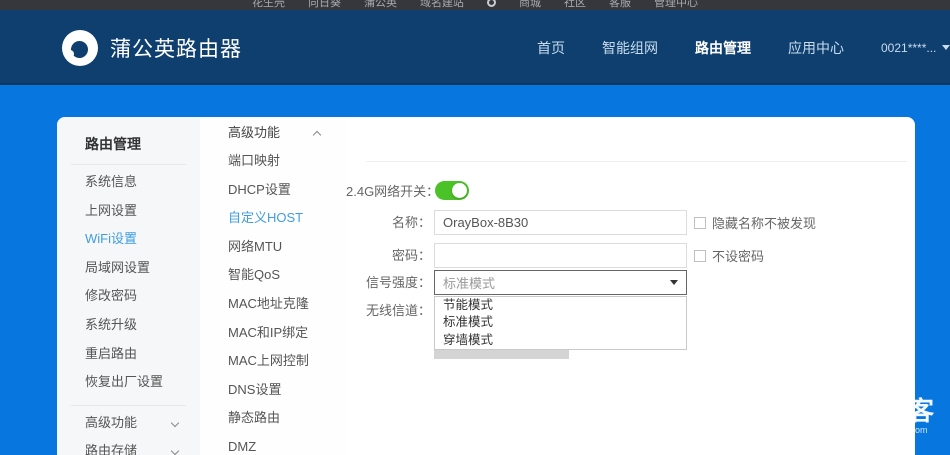 This screenshot has height=455, width=950. What do you see at coordinates (630, 48) in the screenshot?
I see `nav-smart-networking: 智能组网` at bounding box center [630, 48].